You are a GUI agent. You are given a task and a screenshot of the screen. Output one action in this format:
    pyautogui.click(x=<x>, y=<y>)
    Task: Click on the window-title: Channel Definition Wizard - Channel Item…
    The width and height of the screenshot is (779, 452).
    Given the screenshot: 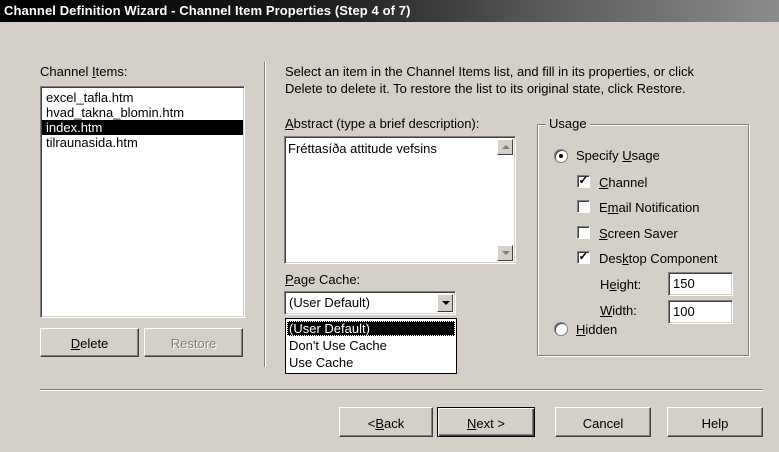 What is the action you would take?
    pyautogui.click(x=207, y=10)
    